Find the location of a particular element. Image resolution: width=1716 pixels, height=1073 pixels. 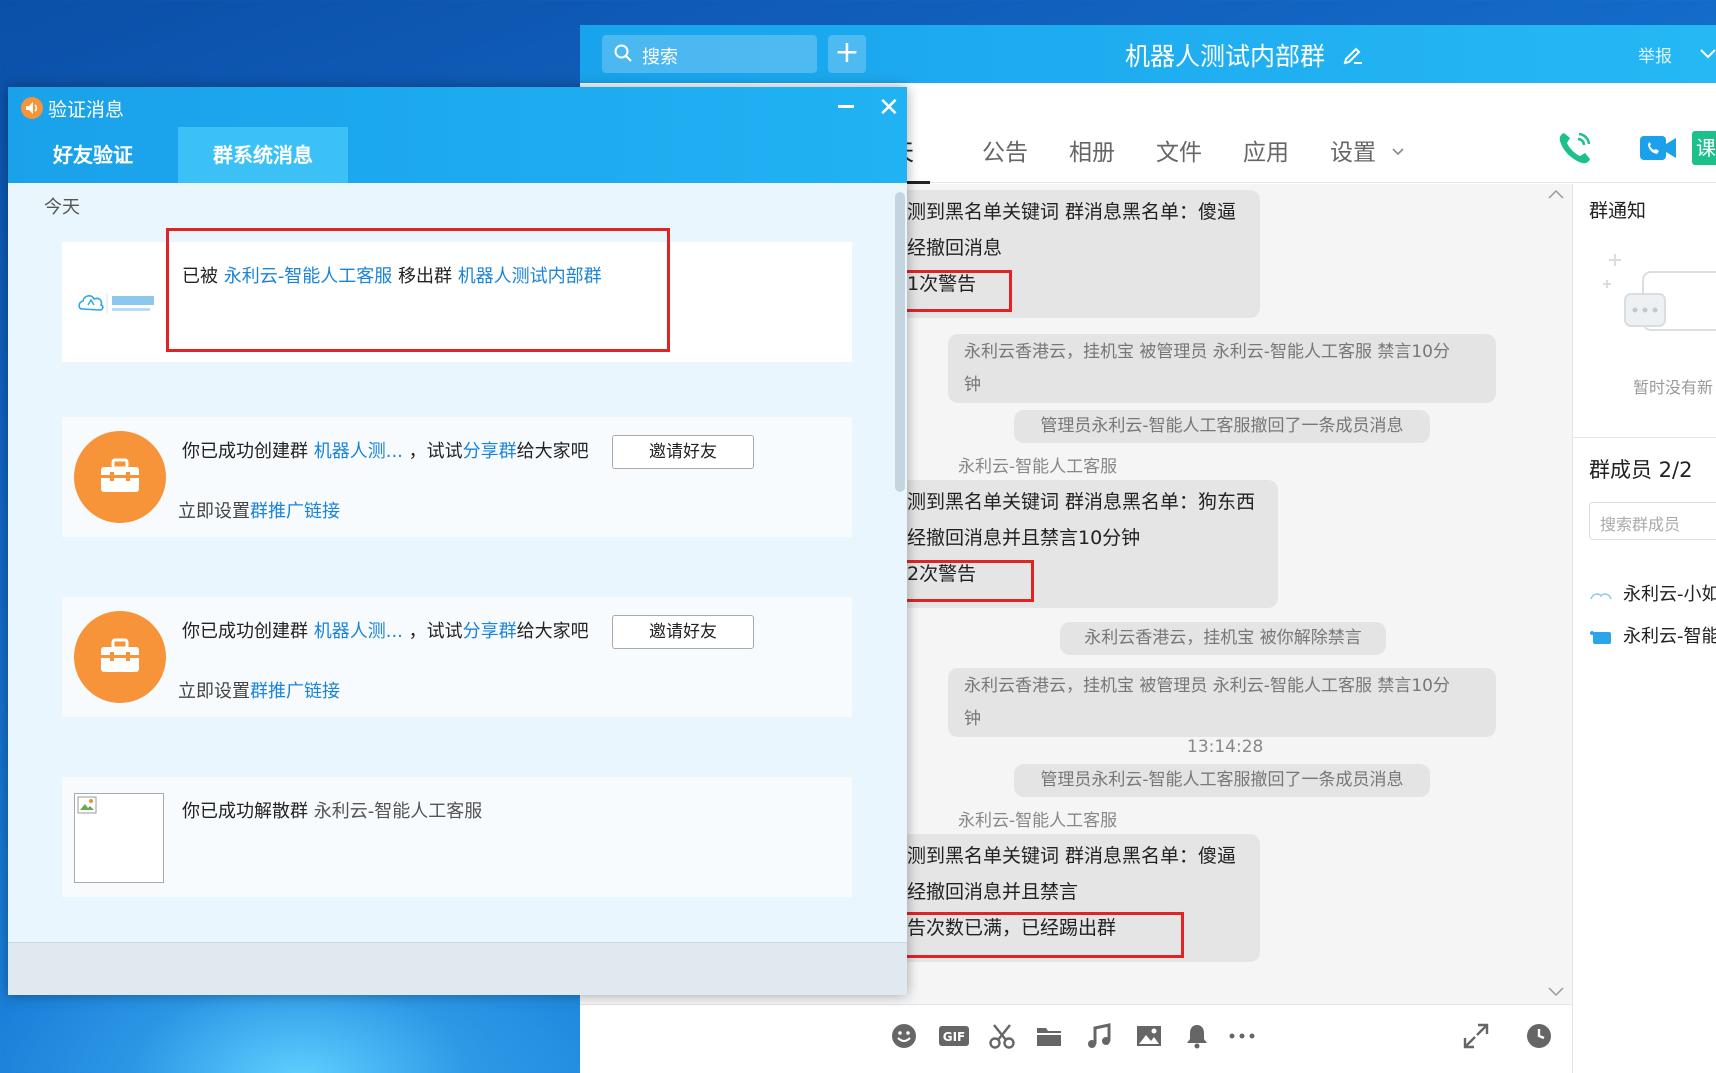

phone-call-icon is located at coordinates (1575, 148).